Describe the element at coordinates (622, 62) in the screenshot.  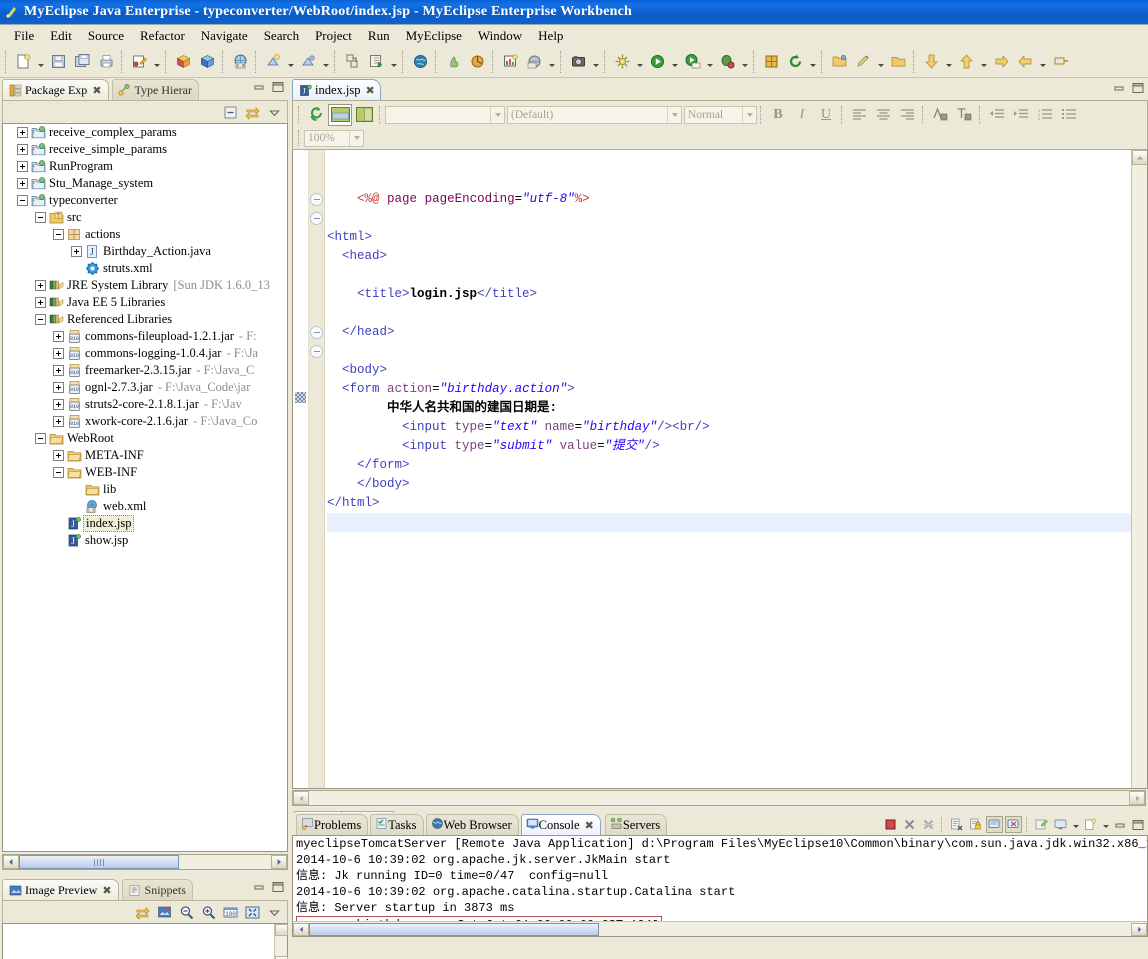
I see `external-tools-icon` at that location.